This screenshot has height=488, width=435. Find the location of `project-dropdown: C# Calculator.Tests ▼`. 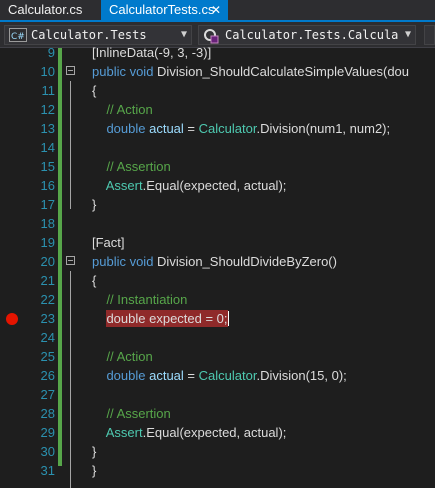

project-dropdown: C# Calculator.Tests ▼ is located at coordinates (98, 35).